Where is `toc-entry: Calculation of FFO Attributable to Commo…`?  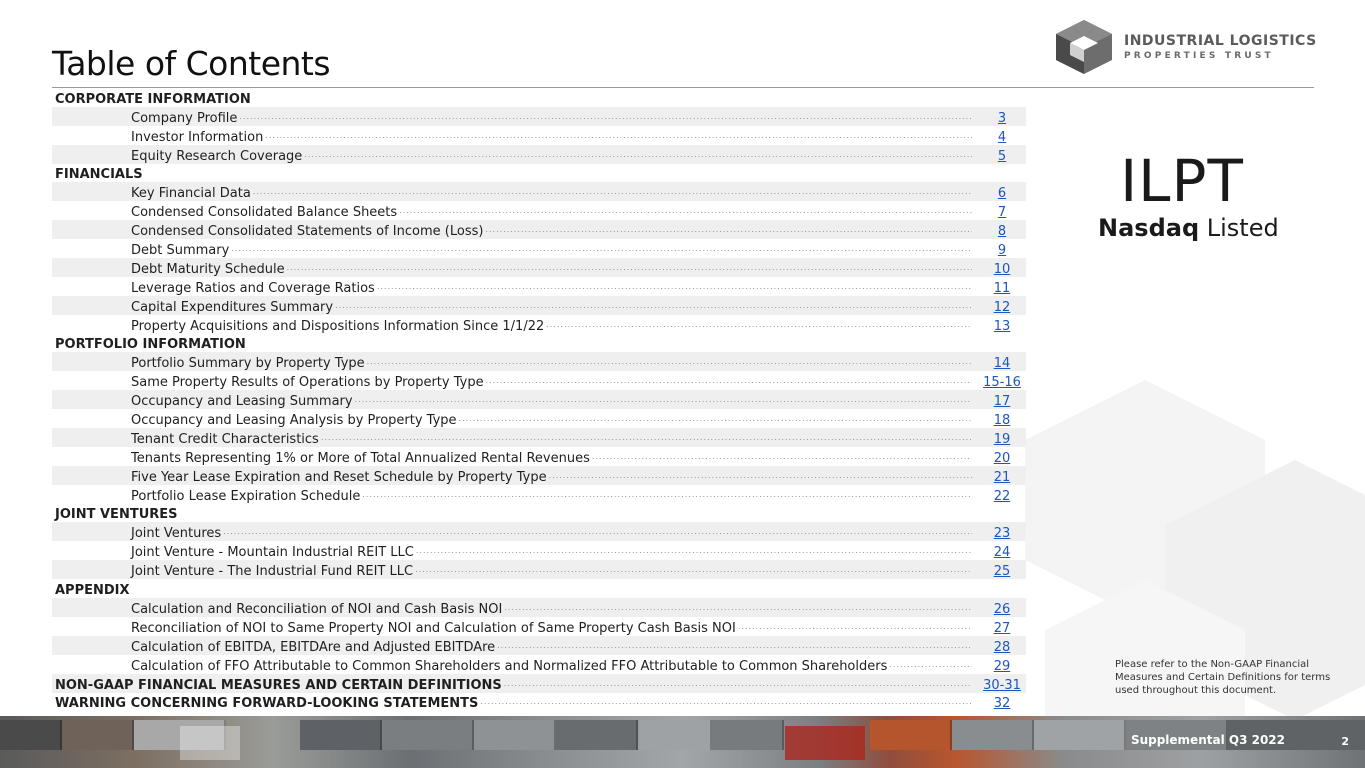
toc-entry: Calculation of FFO Attributable to Commo… is located at coordinates (539, 664).